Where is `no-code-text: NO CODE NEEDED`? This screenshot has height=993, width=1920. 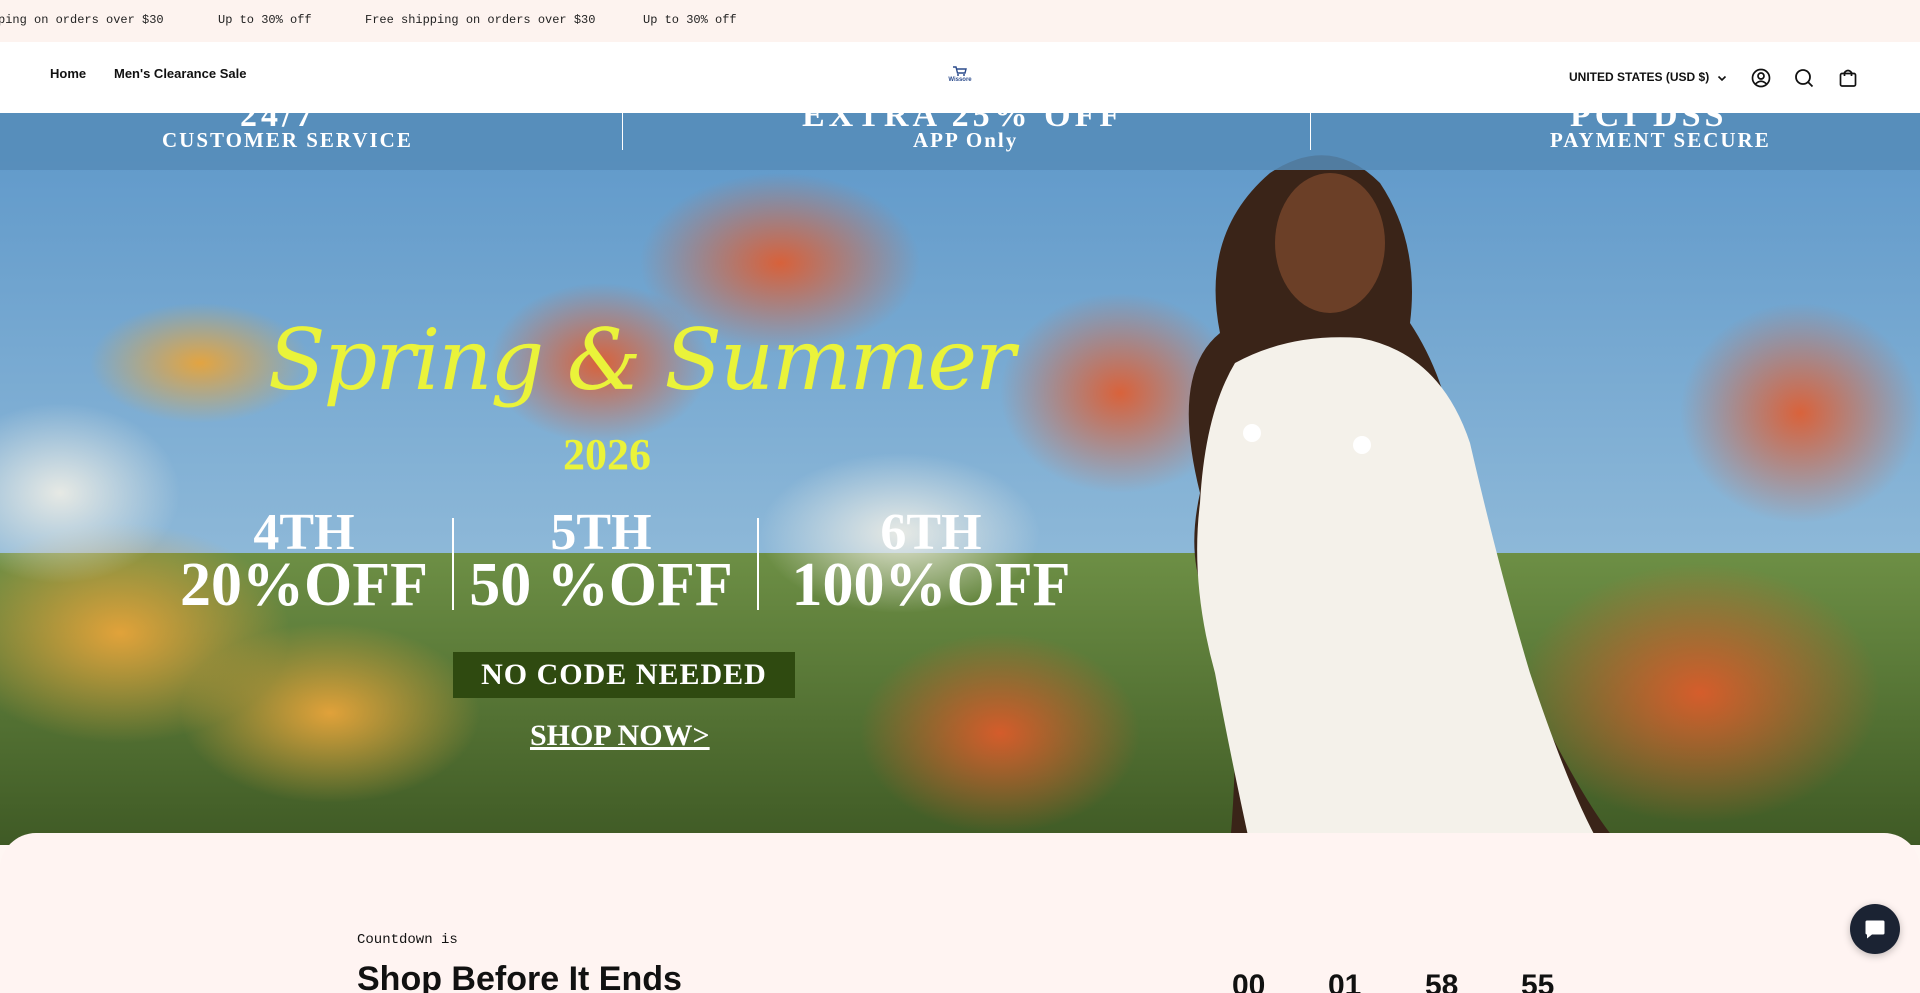
no-code-text: NO CODE NEEDED is located at coordinates (624, 674).